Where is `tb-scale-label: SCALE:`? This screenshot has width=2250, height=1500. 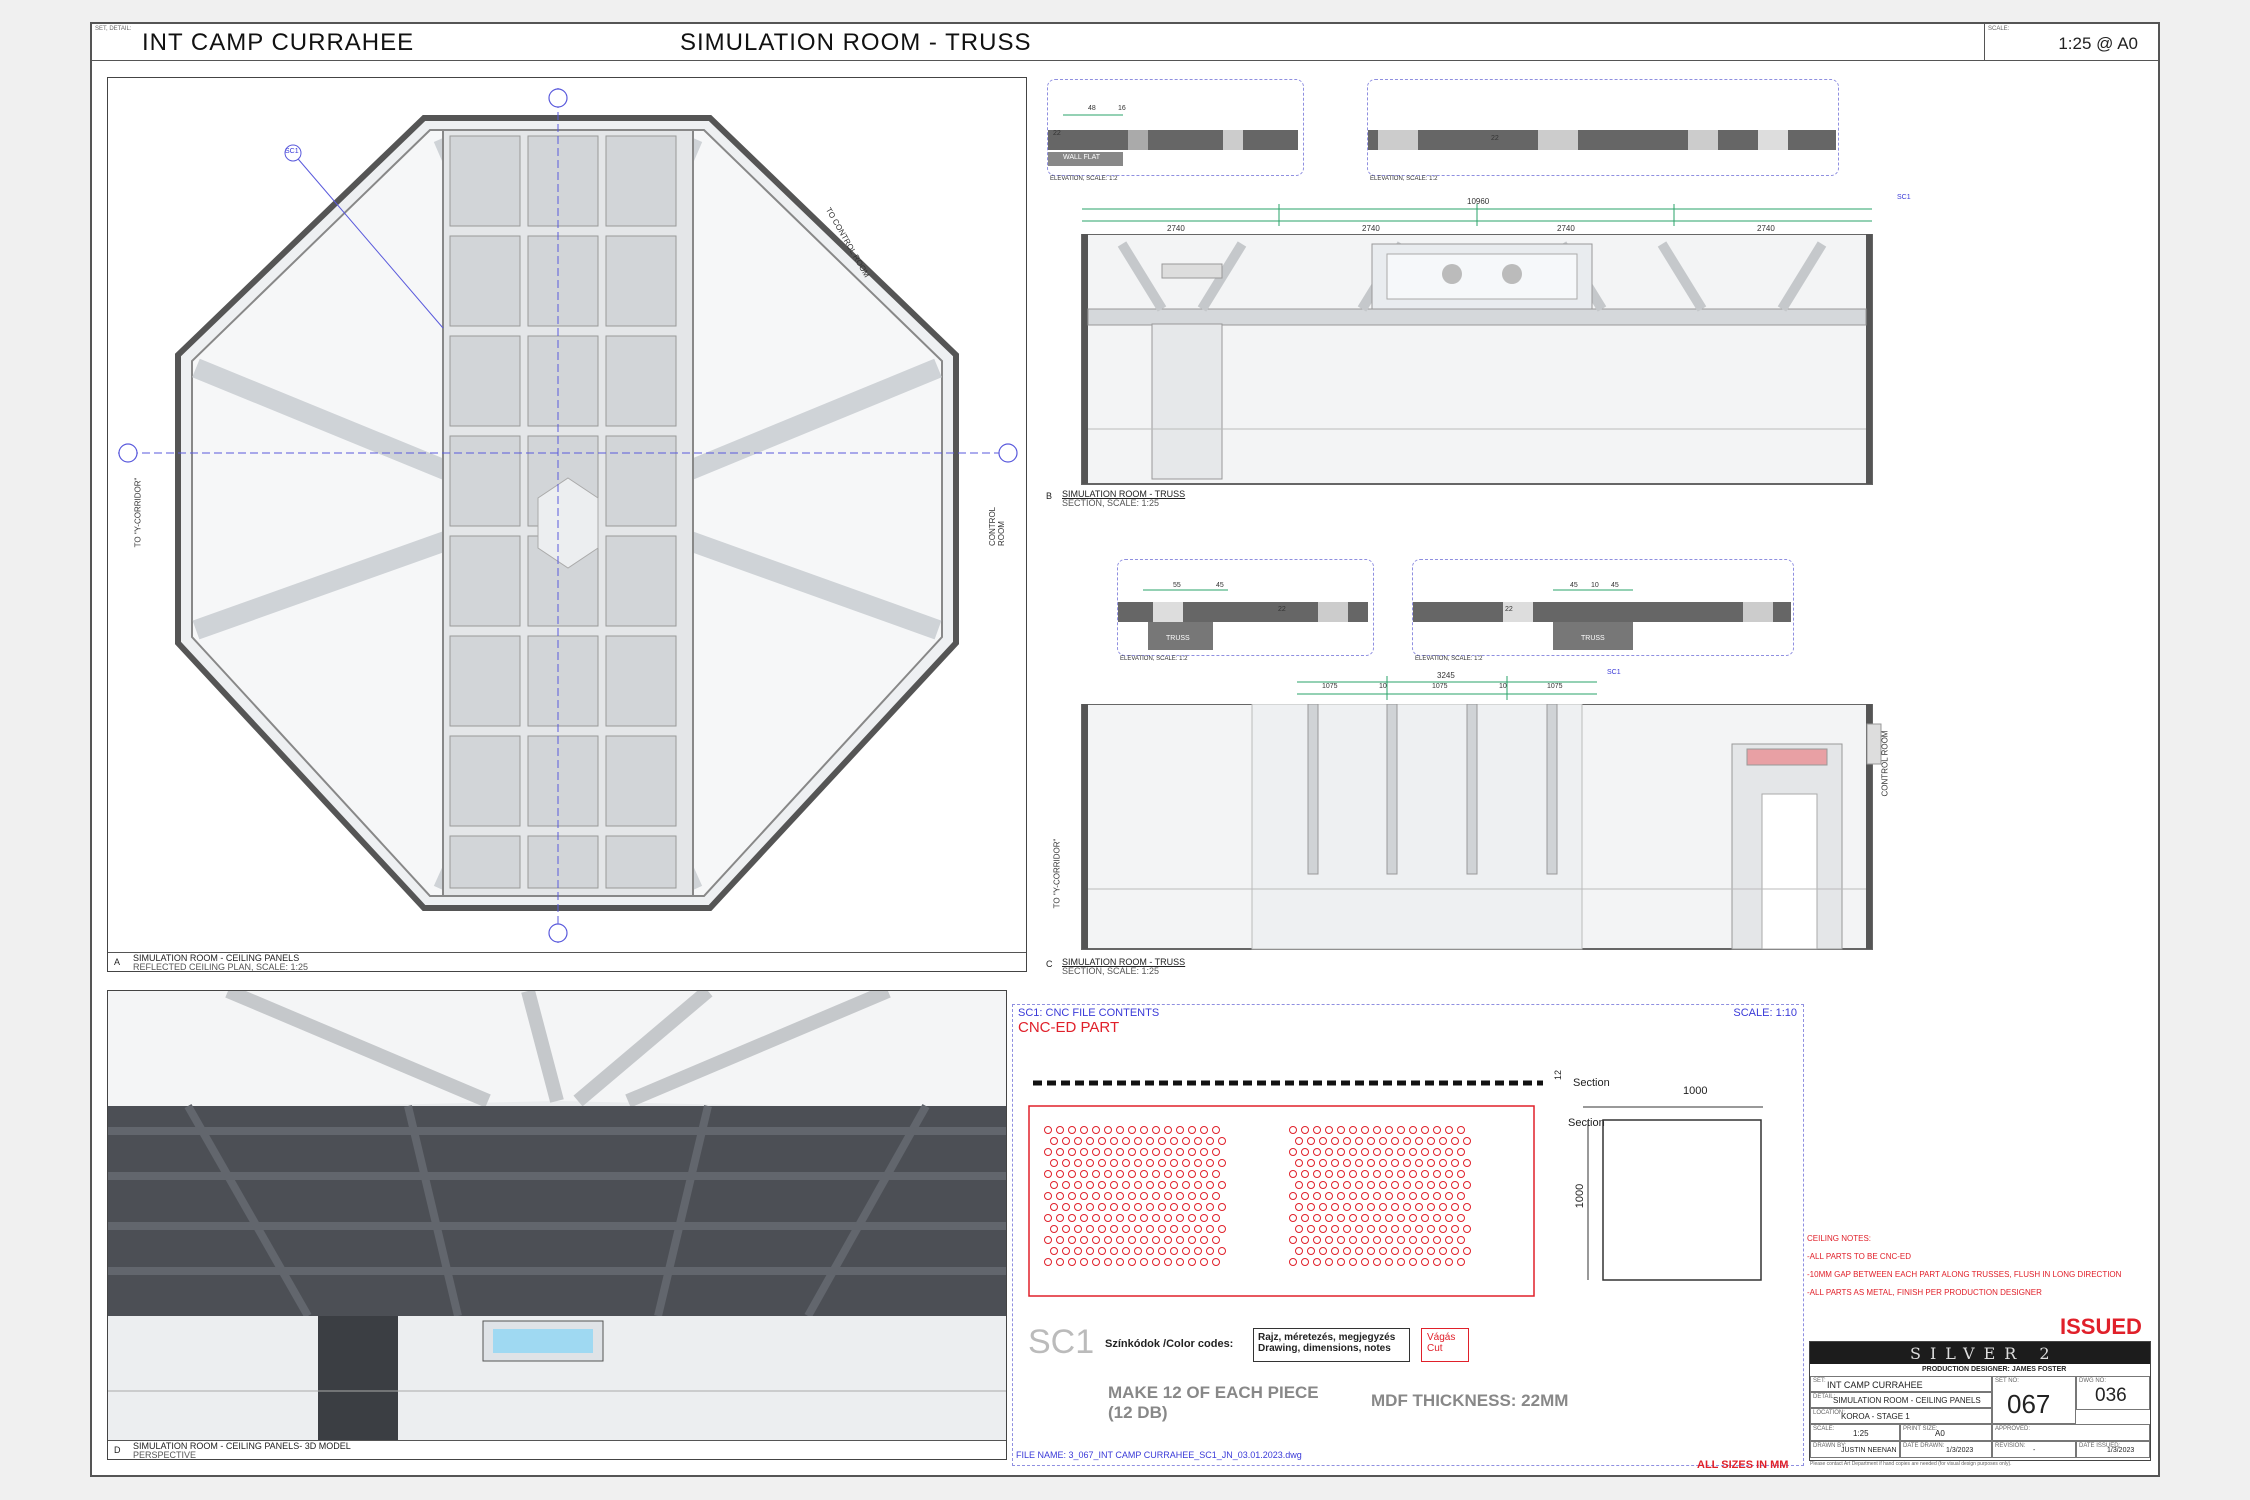
tb-scale-label: SCALE: is located at coordinates (1824, 1429).